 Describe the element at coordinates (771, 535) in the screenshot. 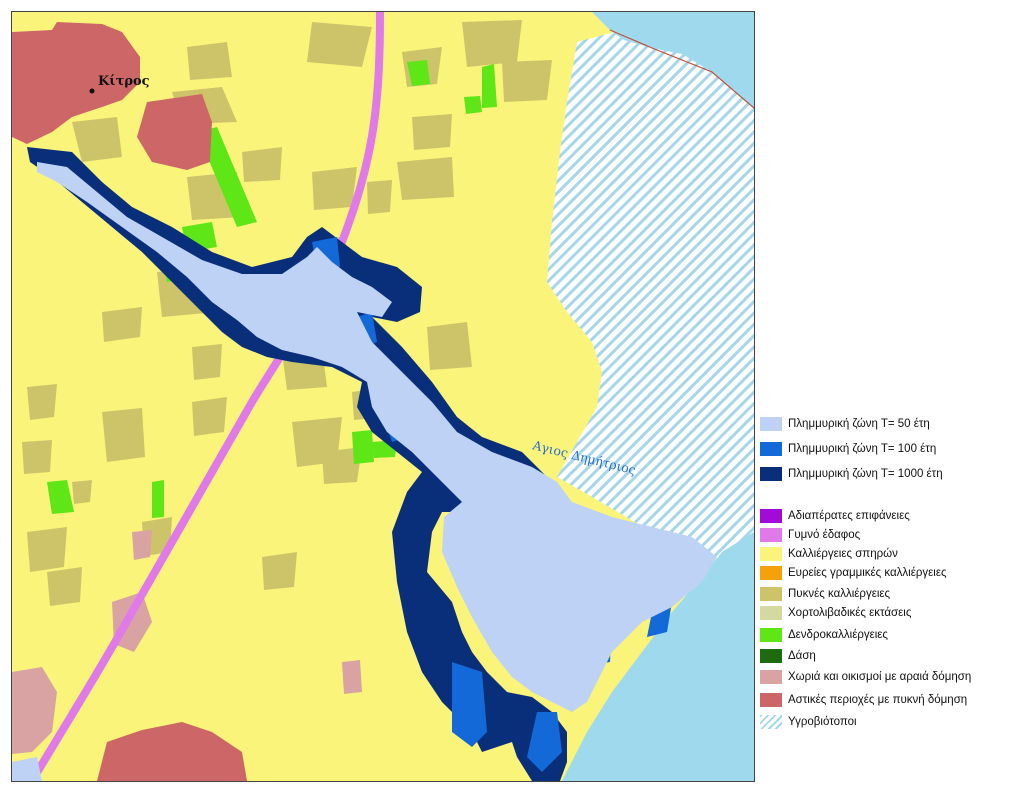

I see `bare-soil-swatch` at that location.